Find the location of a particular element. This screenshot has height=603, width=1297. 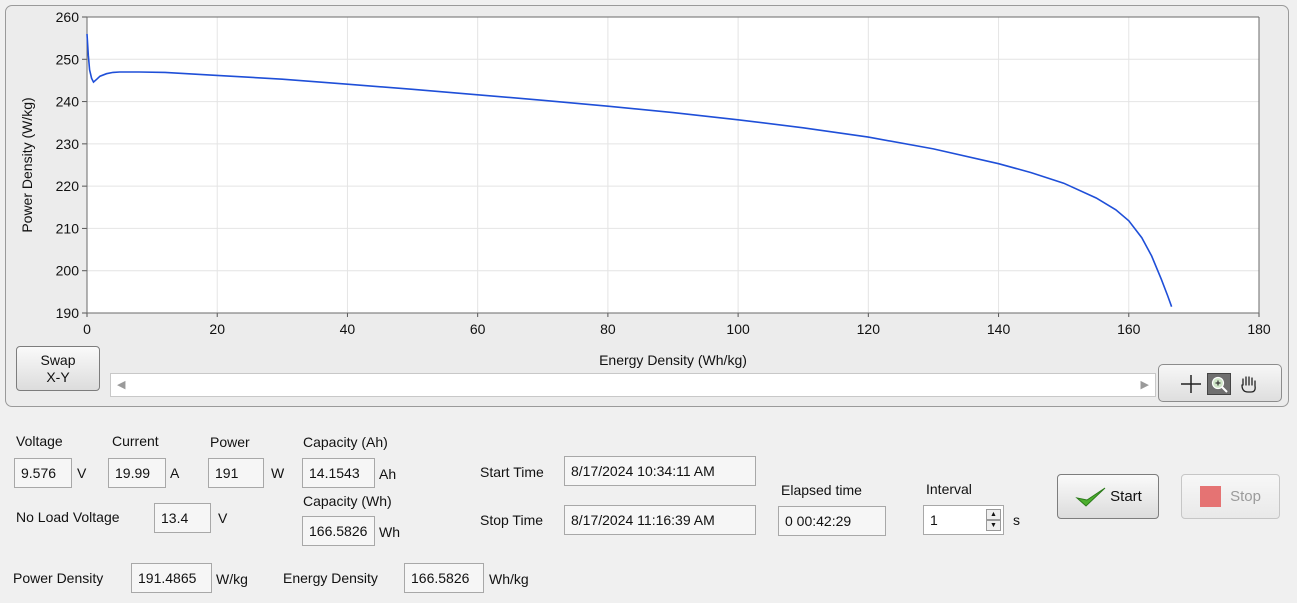

stop-button: Stop is located at coordinates (1230, 496).